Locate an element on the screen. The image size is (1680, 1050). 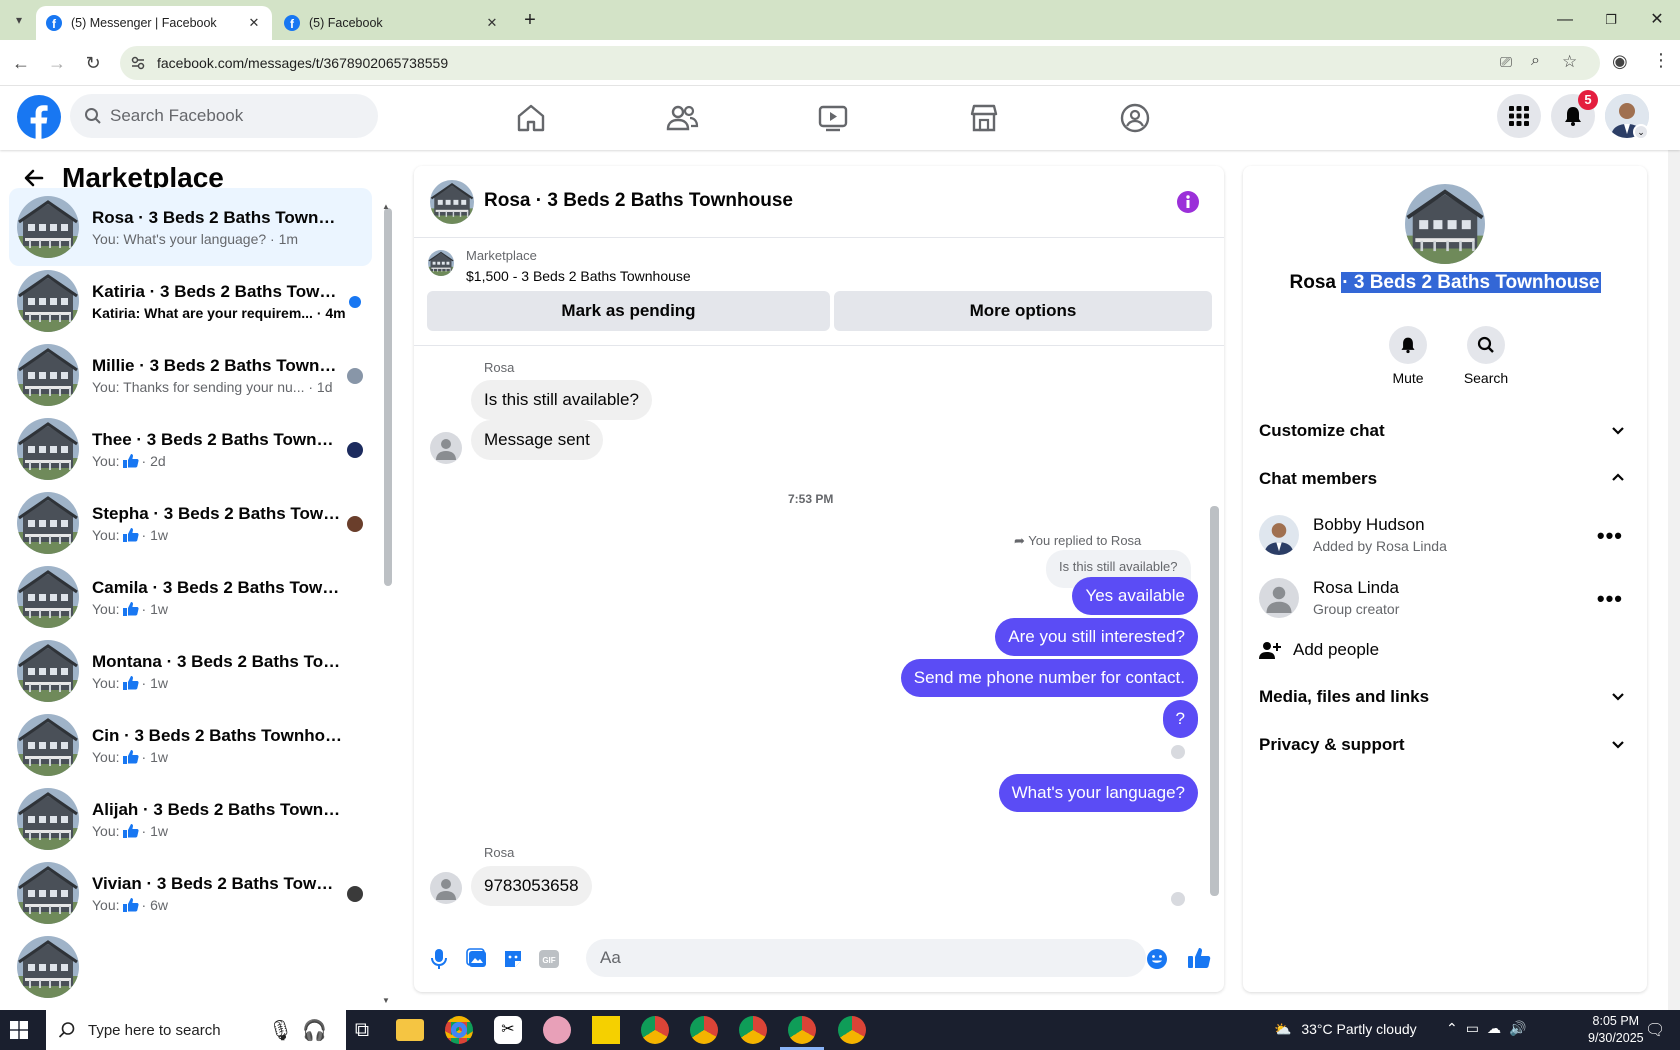
facebook-logo-icon is located at coordinates (39, 117).